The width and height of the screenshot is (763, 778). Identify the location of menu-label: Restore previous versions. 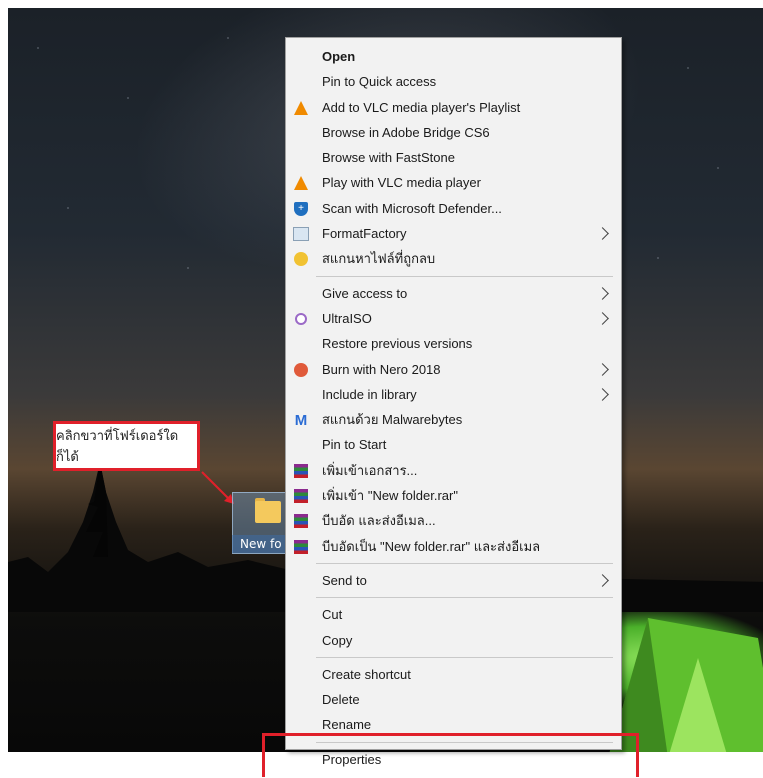
(397, 344).